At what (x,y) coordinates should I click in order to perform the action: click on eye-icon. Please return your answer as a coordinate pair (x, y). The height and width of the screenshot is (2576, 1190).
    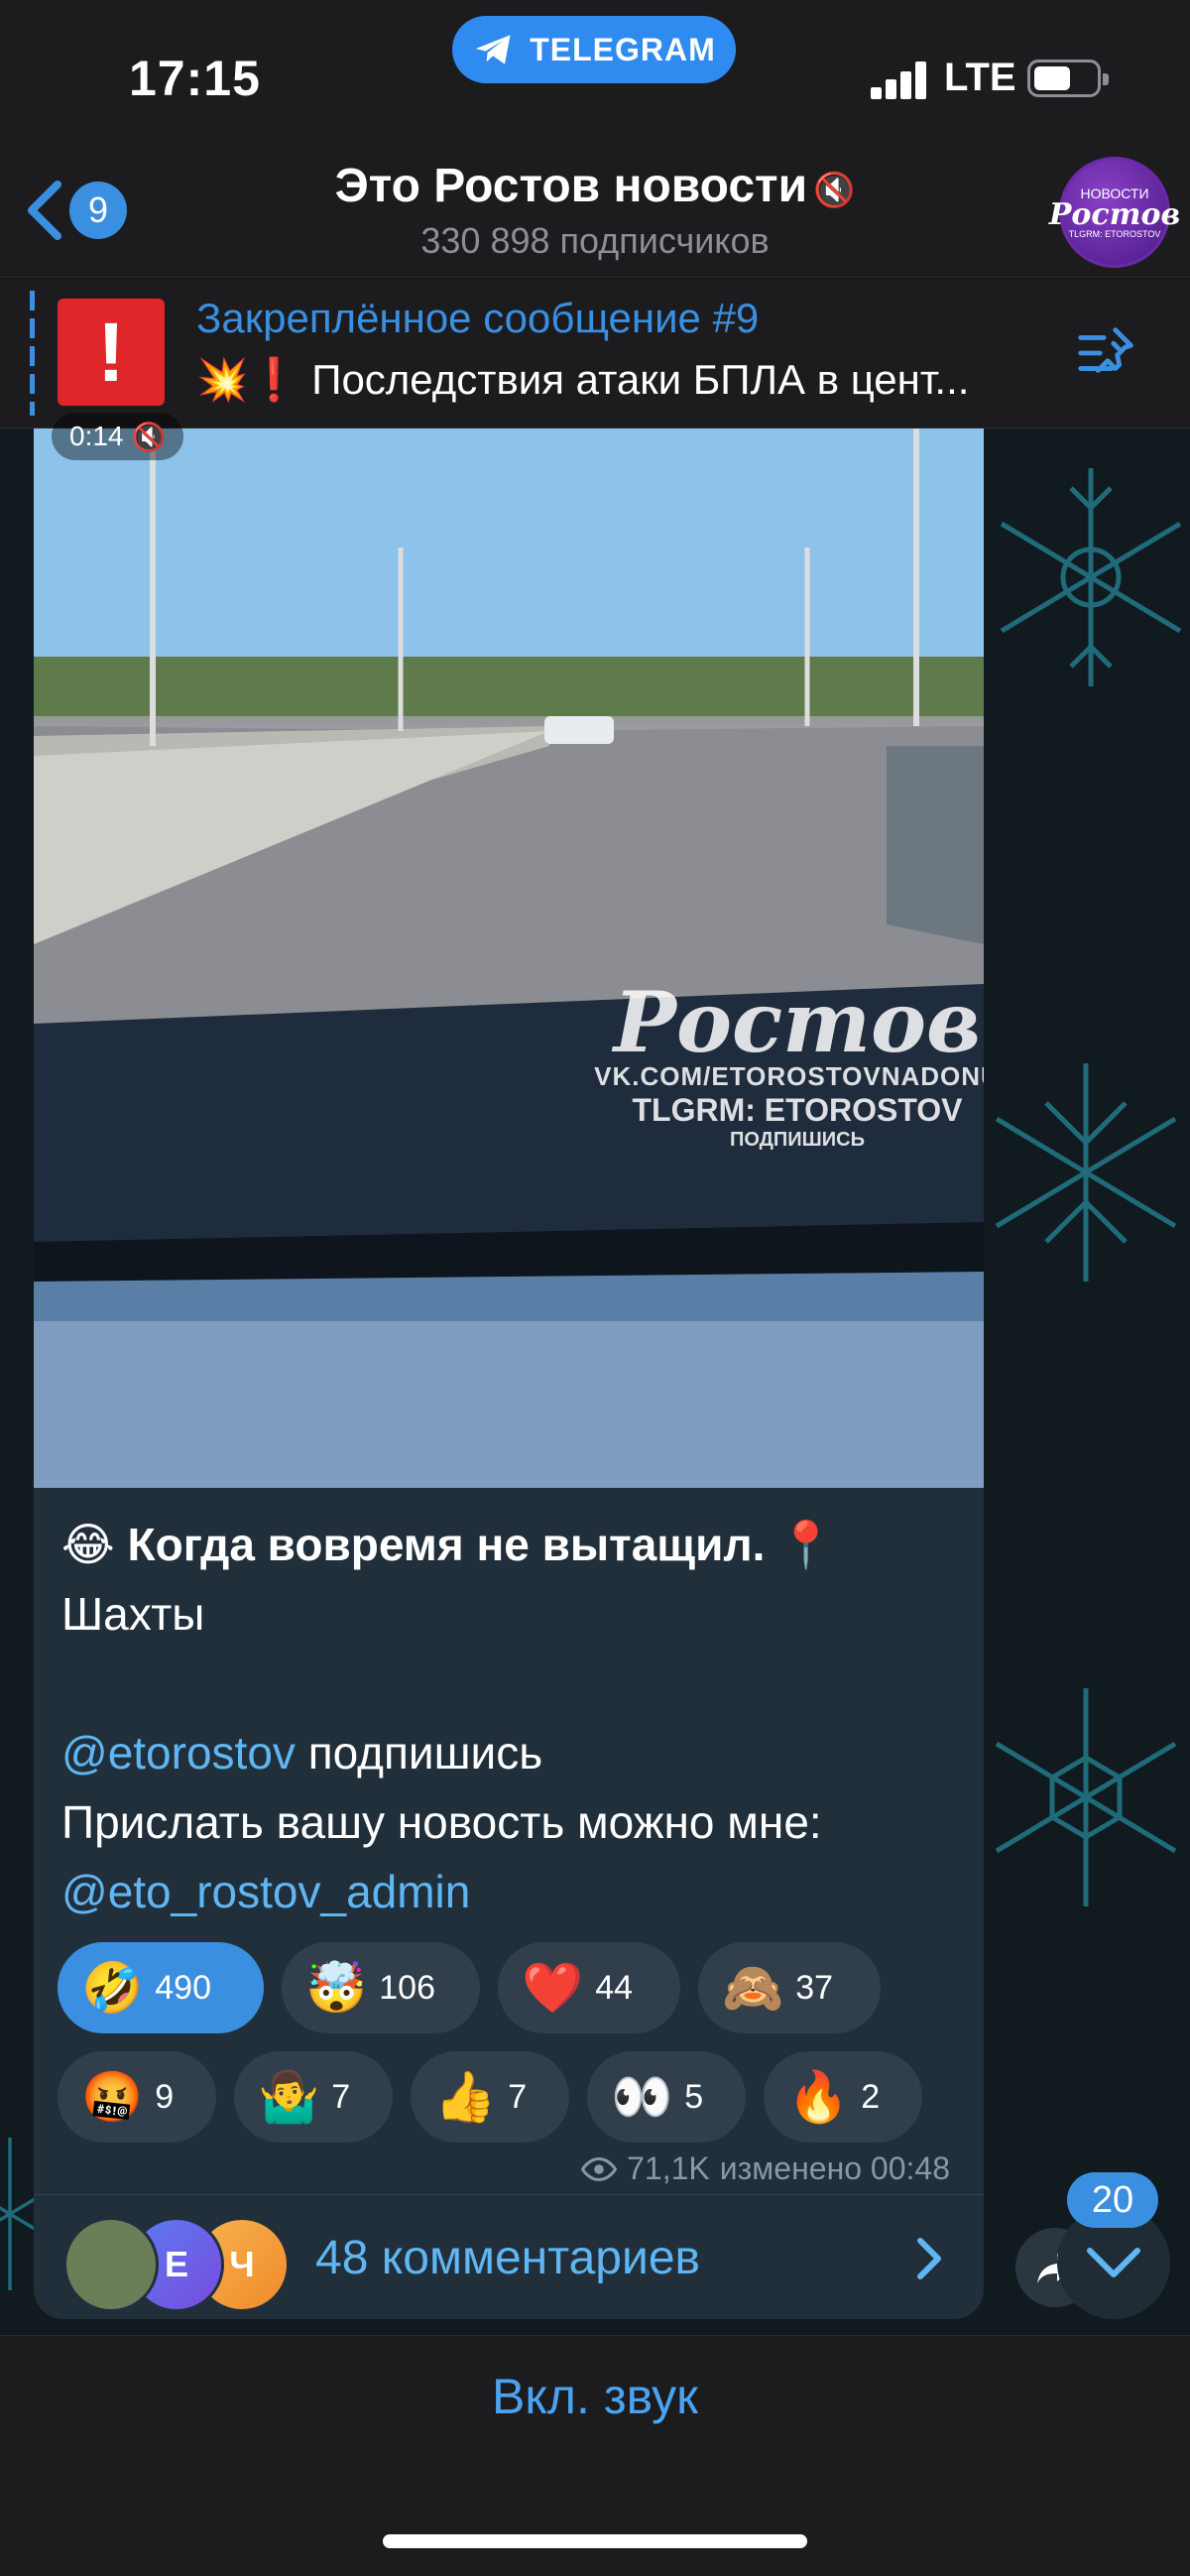
    Looking at the image, I should click on (599, 2168).